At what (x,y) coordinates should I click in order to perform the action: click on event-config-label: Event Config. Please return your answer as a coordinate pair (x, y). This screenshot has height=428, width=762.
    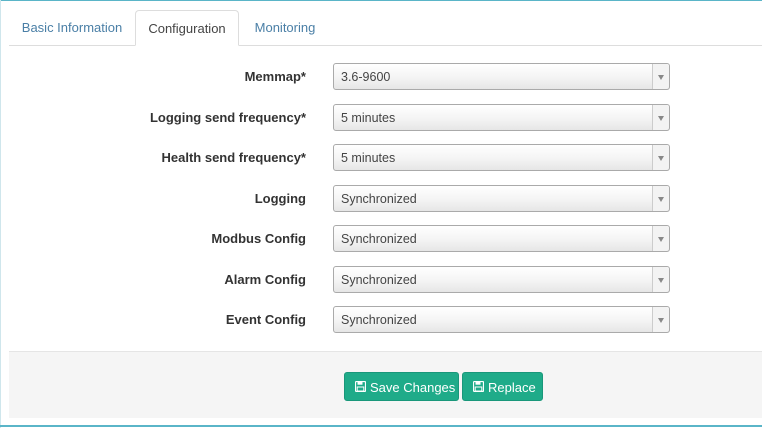
    Looking at the image, I should click on (265, 319).